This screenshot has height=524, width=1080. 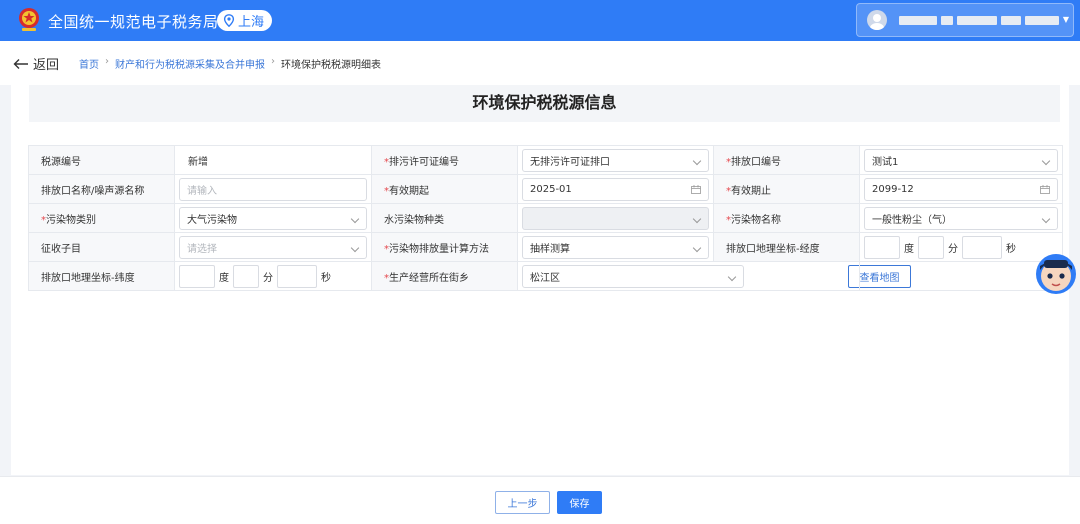 What do you see at coordinates (882, 247) in the screenshot?
I see `longitude-degree-input` at bounding box center [882, 247].